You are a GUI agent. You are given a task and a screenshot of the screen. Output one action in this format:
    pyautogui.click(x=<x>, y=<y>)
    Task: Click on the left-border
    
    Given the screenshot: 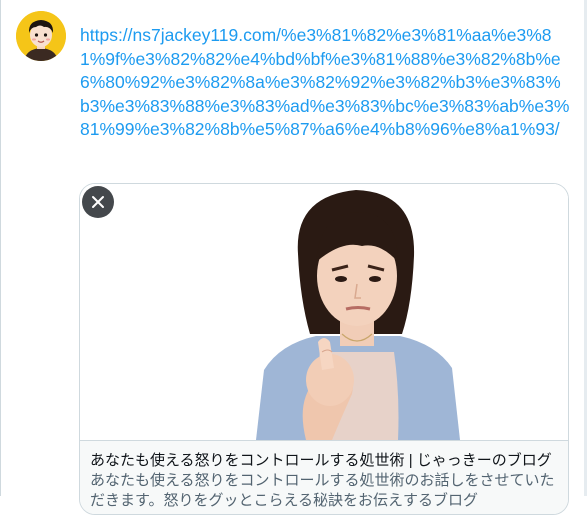 What is the action you would take?
    pyautogui.click(x=0, y=248)
    